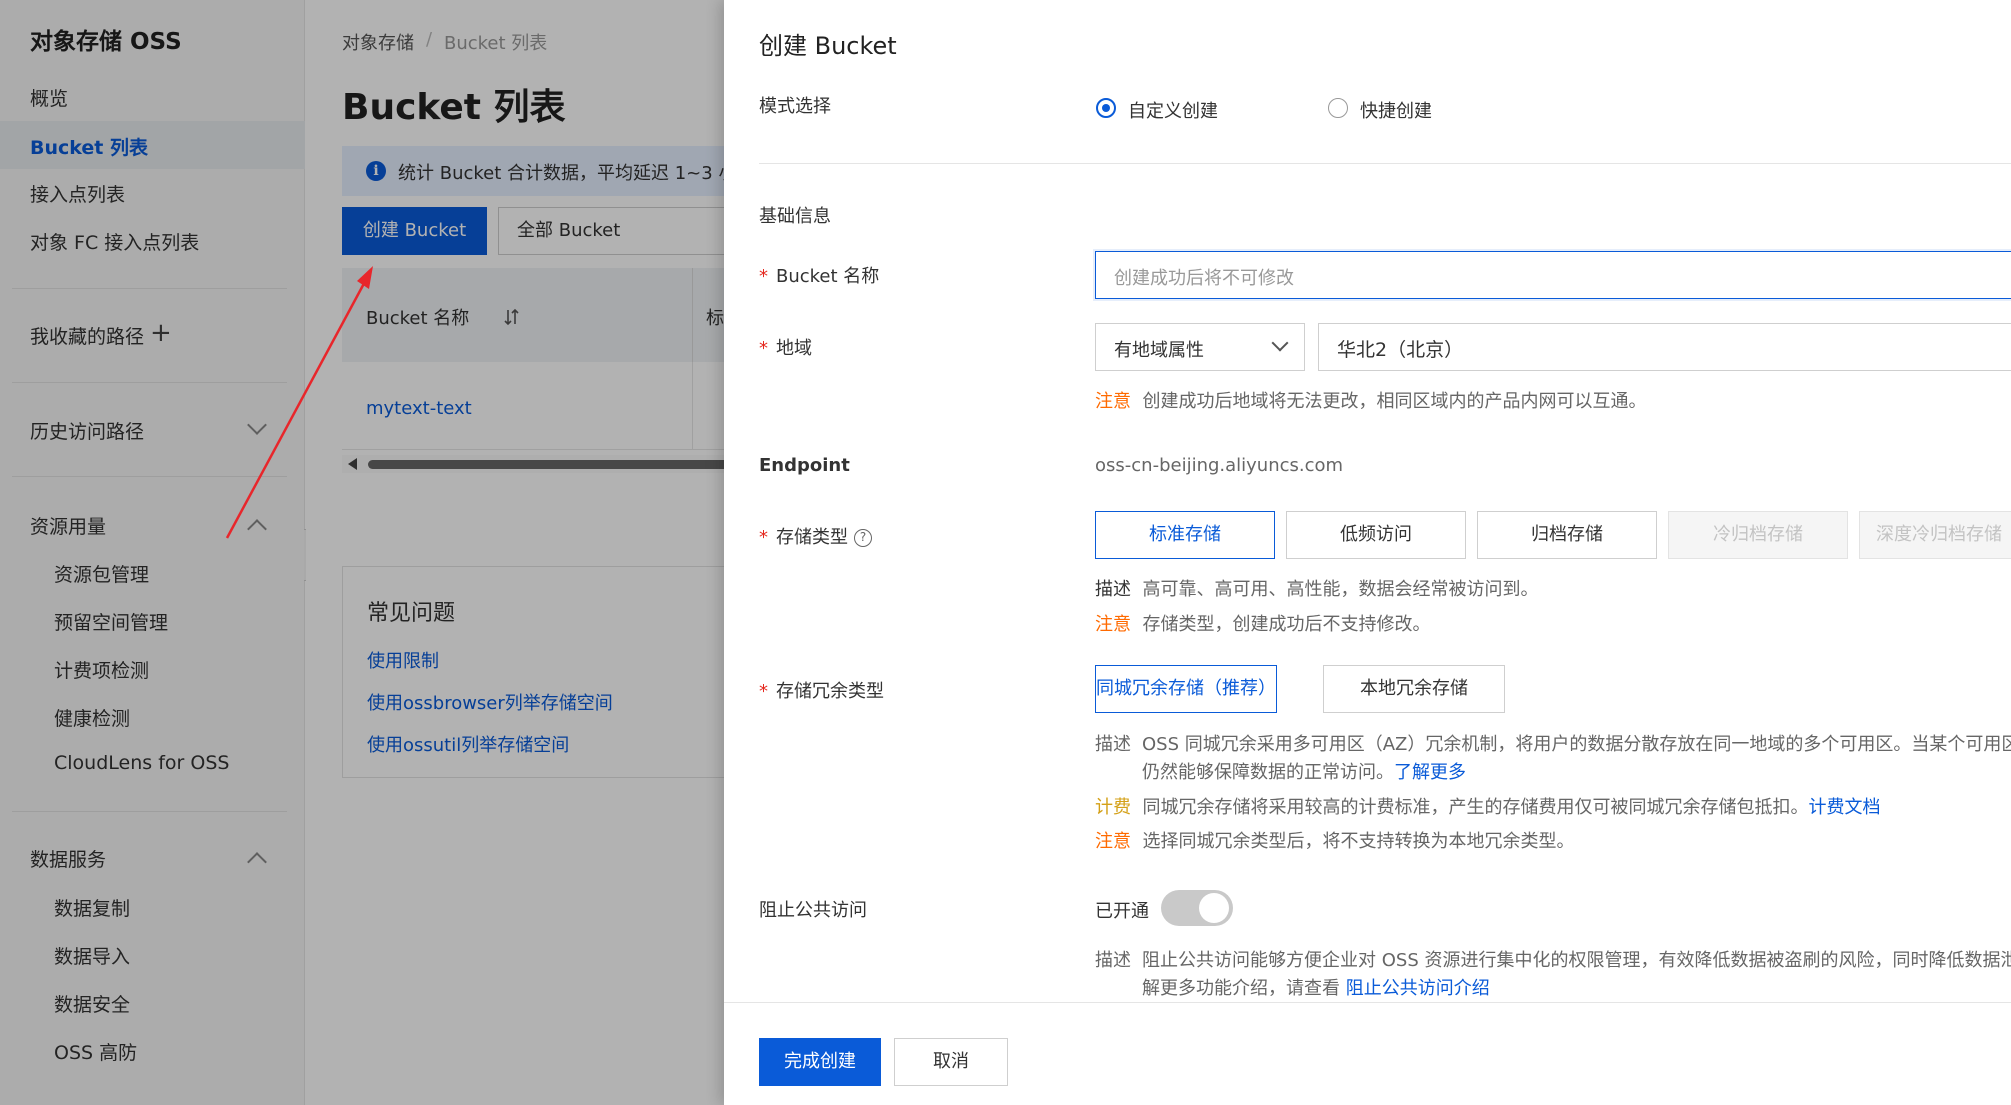 The height and width of the screenshot is (1105, 2011). I want to click on storage-class-note: 注意 存储类型，创建成功后不支持修改。, so click(1263, 624).